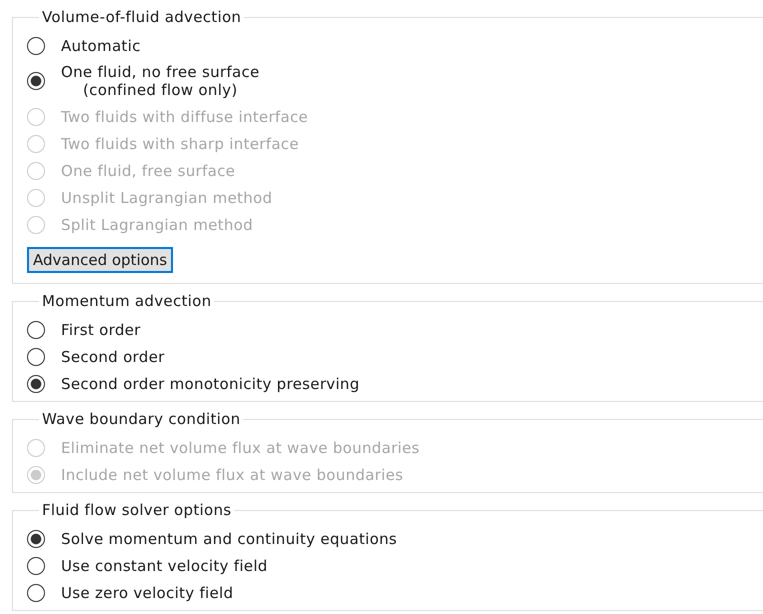  What do you see at coordinates (113, 357) in the screenshot?
I see `option-label: Second order` at bounding box center [113, 357].